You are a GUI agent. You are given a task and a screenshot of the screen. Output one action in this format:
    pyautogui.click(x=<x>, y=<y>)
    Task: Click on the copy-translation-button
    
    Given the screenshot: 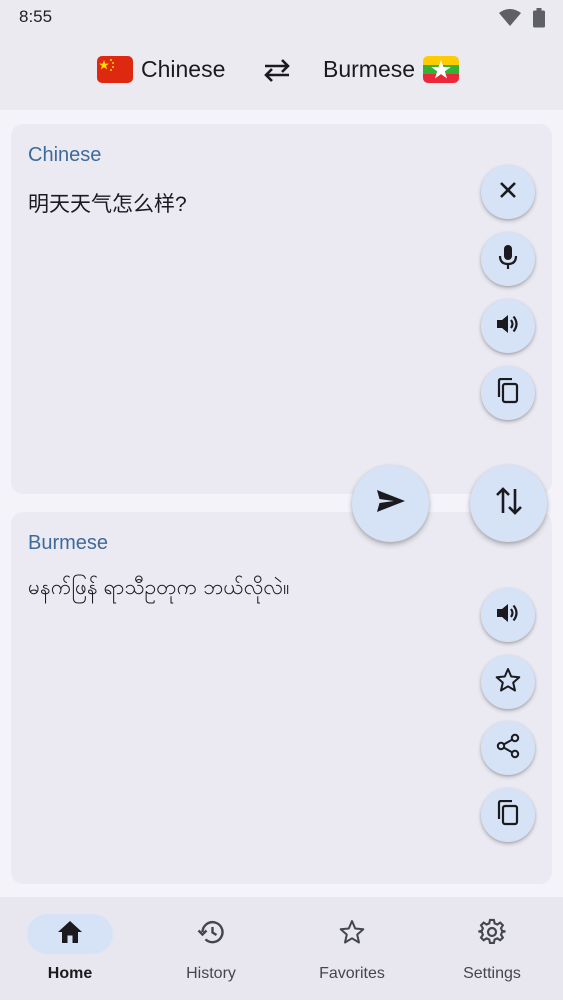 What is the action you would take?
    pyautogui.click(x=508, y=815)
    